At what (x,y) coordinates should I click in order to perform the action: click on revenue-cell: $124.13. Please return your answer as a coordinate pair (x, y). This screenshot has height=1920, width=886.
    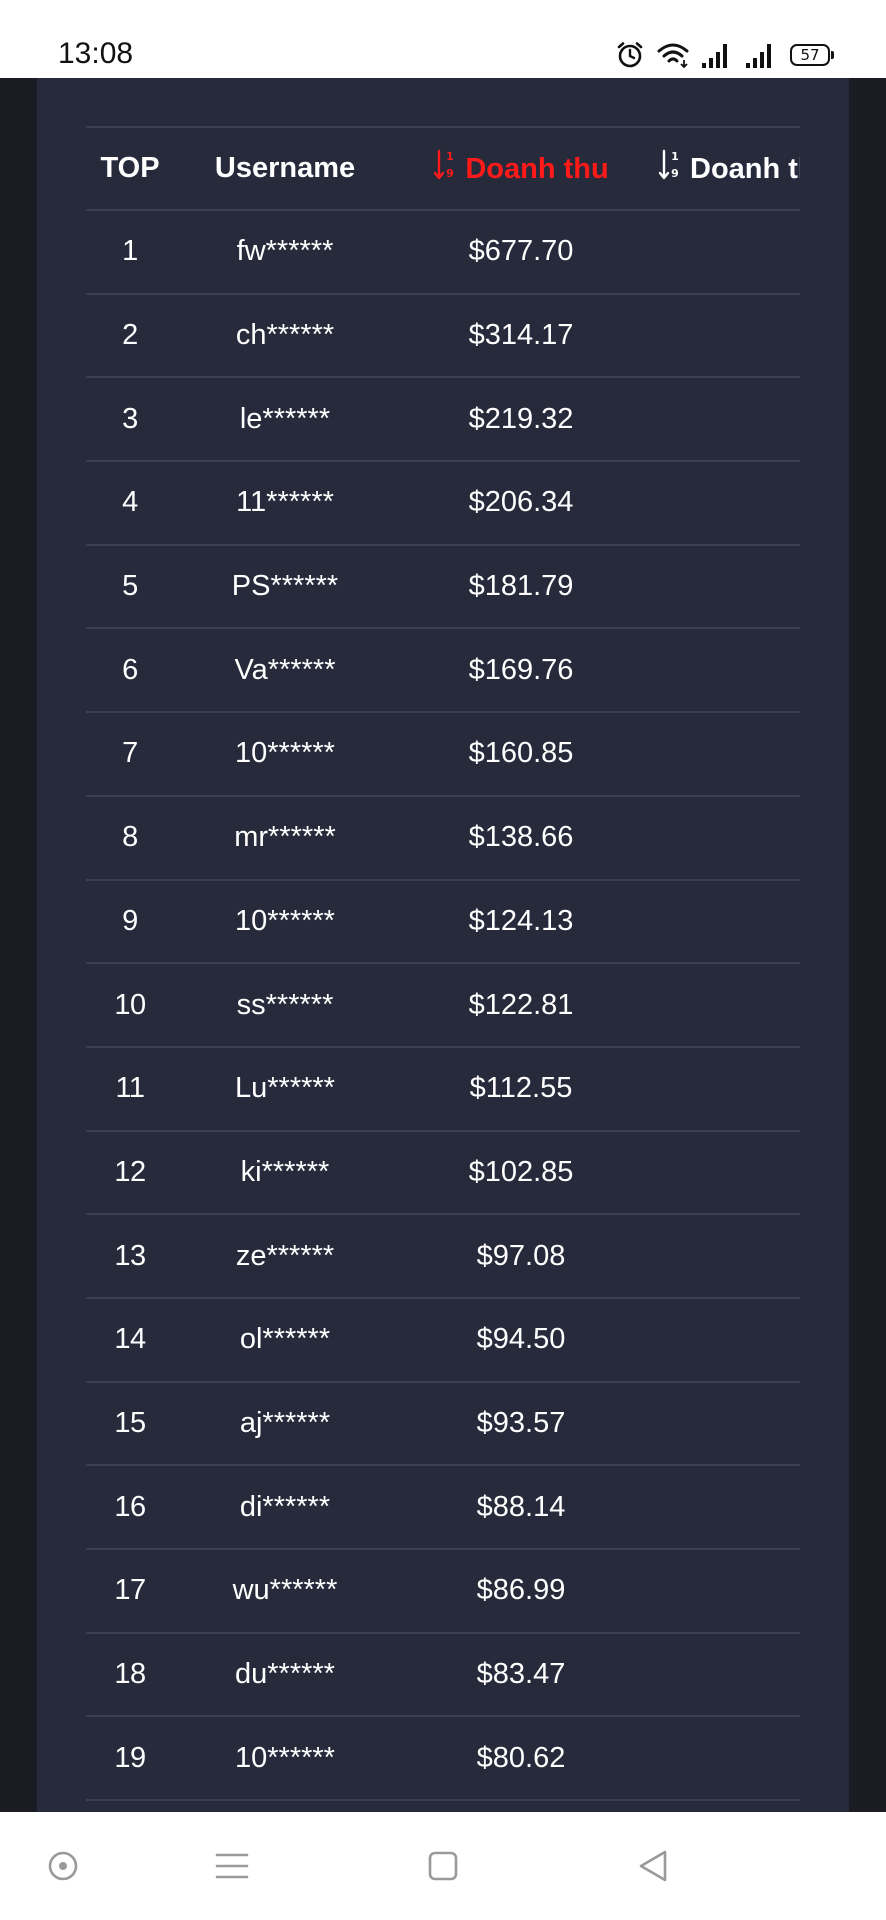
    Looking at the image, I should click on (521, 920).